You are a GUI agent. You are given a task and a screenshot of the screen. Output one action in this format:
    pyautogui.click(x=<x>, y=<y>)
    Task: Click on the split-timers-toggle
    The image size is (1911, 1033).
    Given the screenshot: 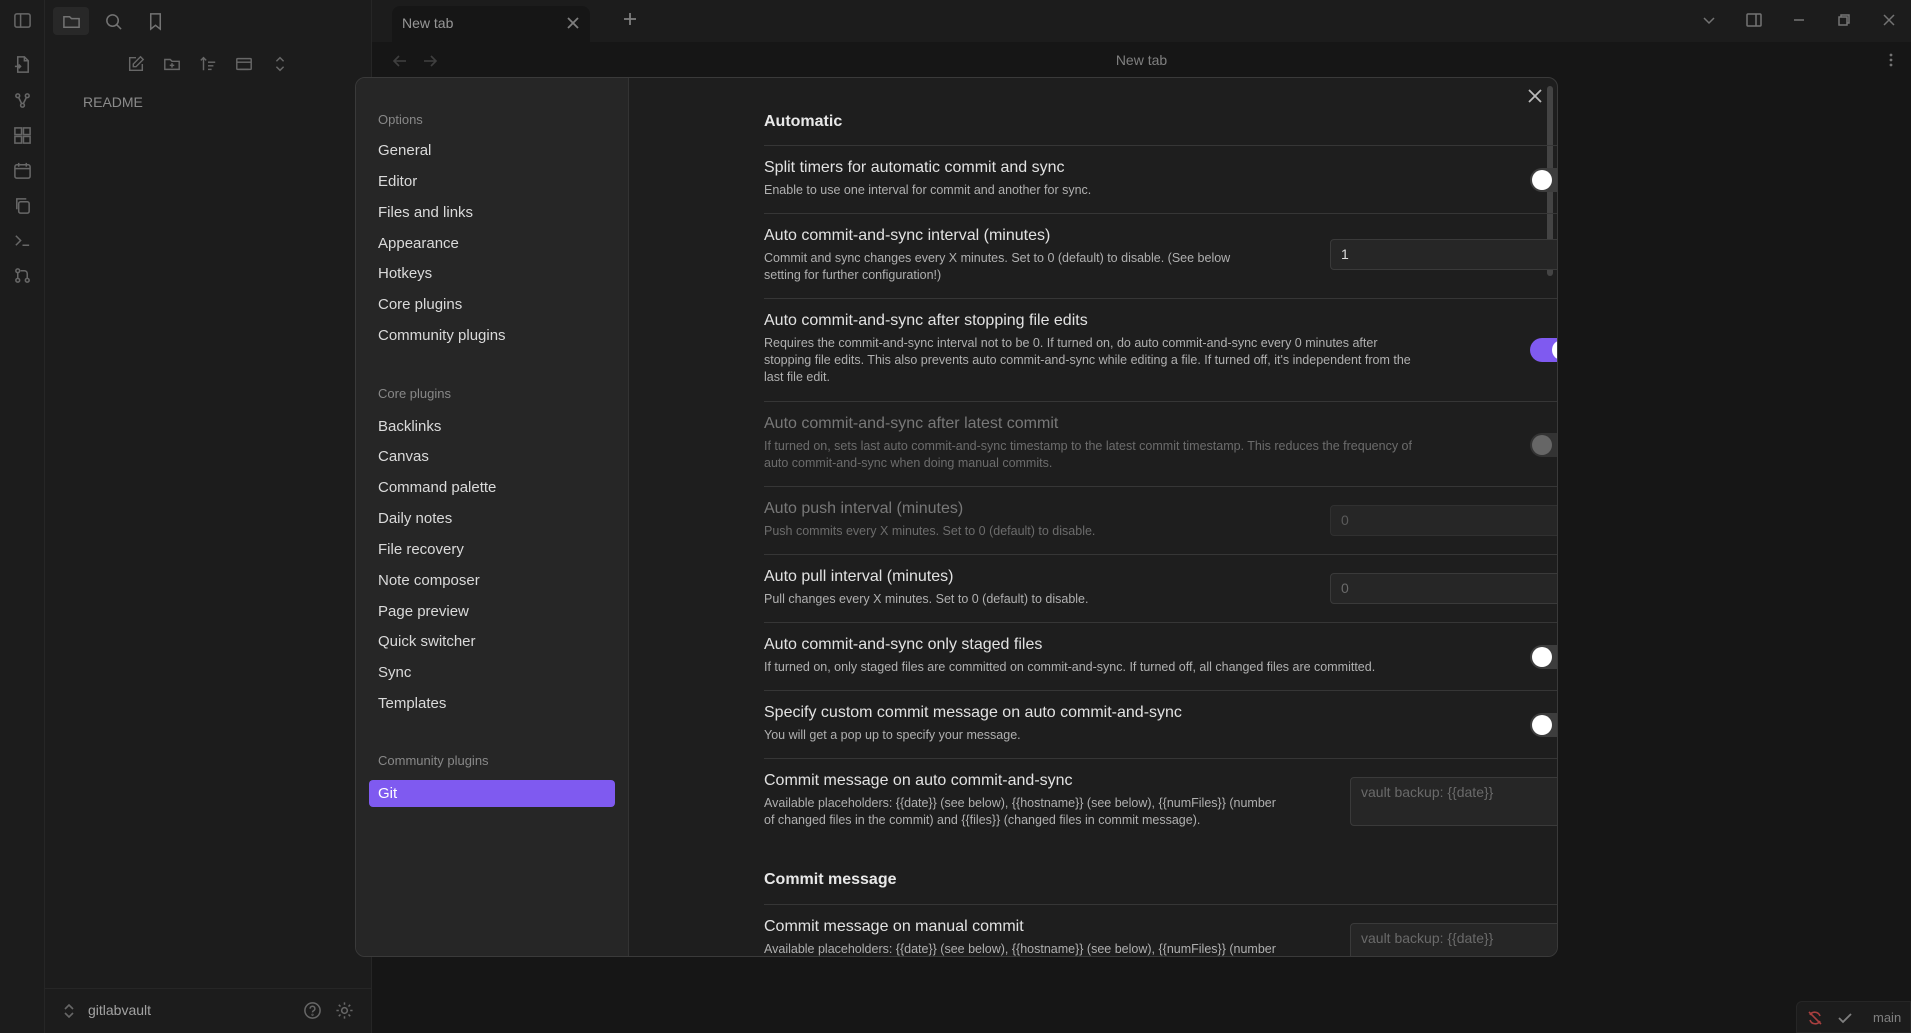 What is the action you would take?
    pyautogui.click(x=1543, y=180)
    